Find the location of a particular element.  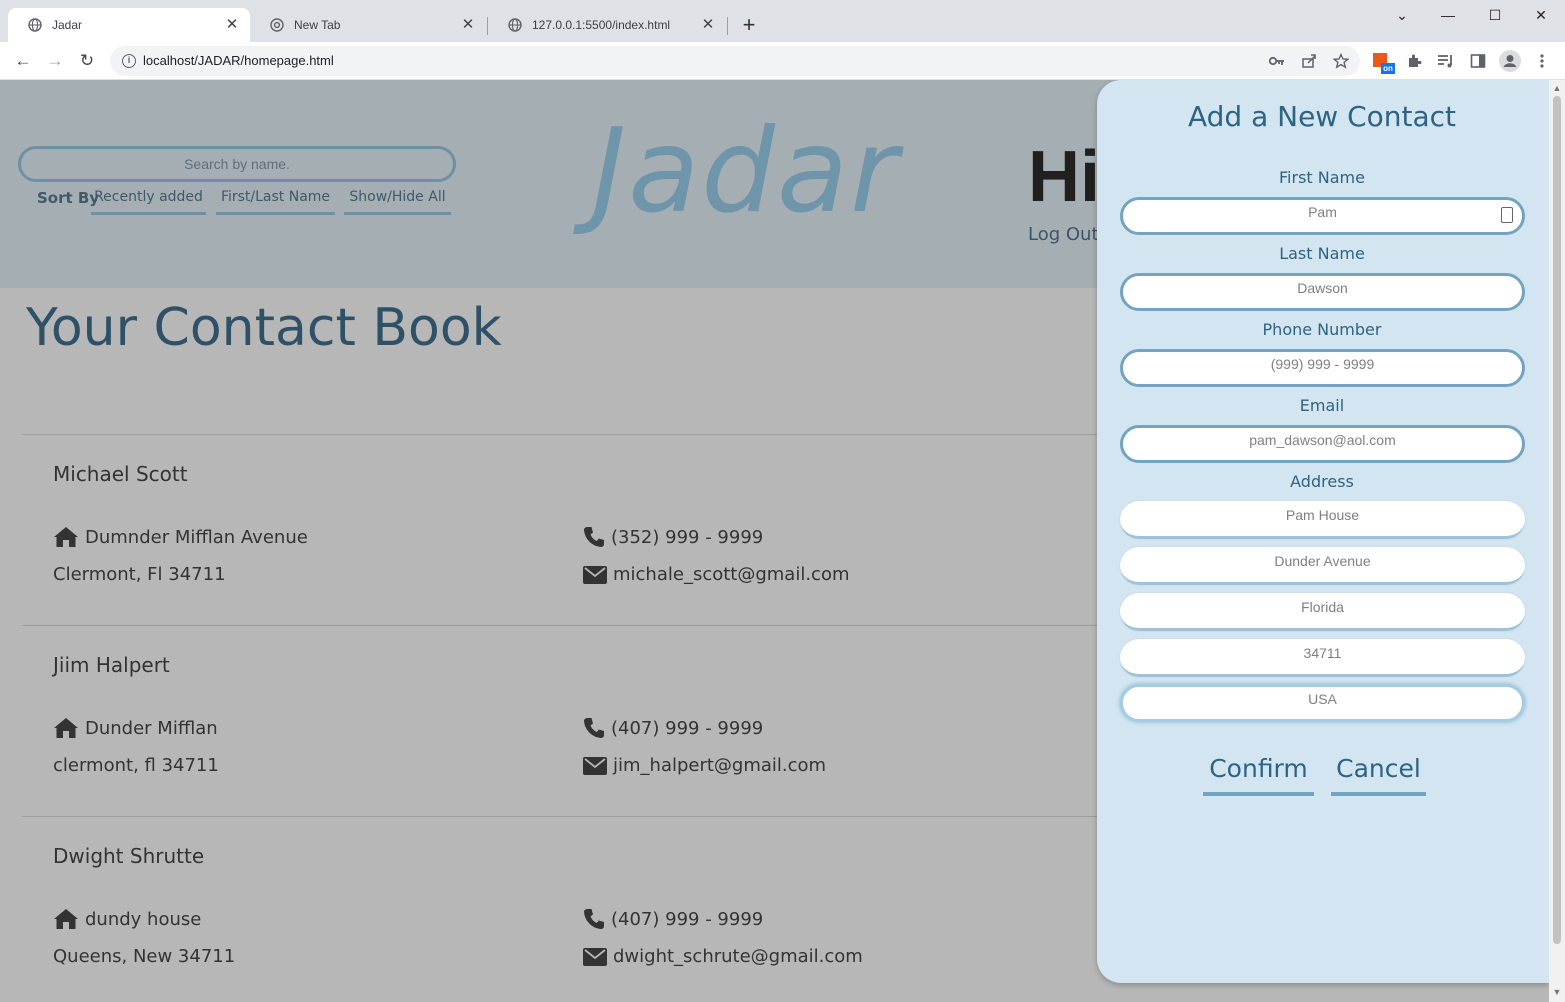

country-field is located at coordinates (1322, 703).